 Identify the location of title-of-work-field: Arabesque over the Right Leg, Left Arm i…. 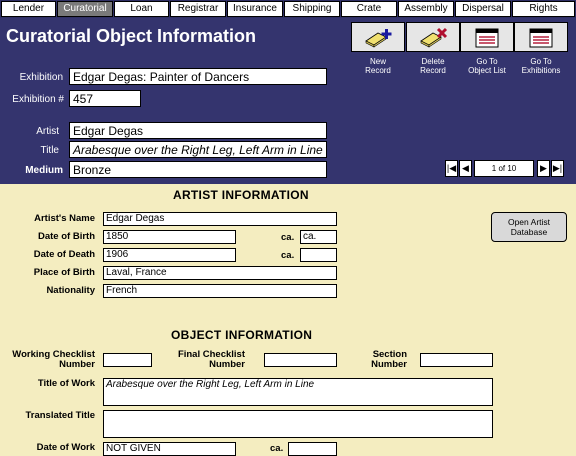
(298, 392).